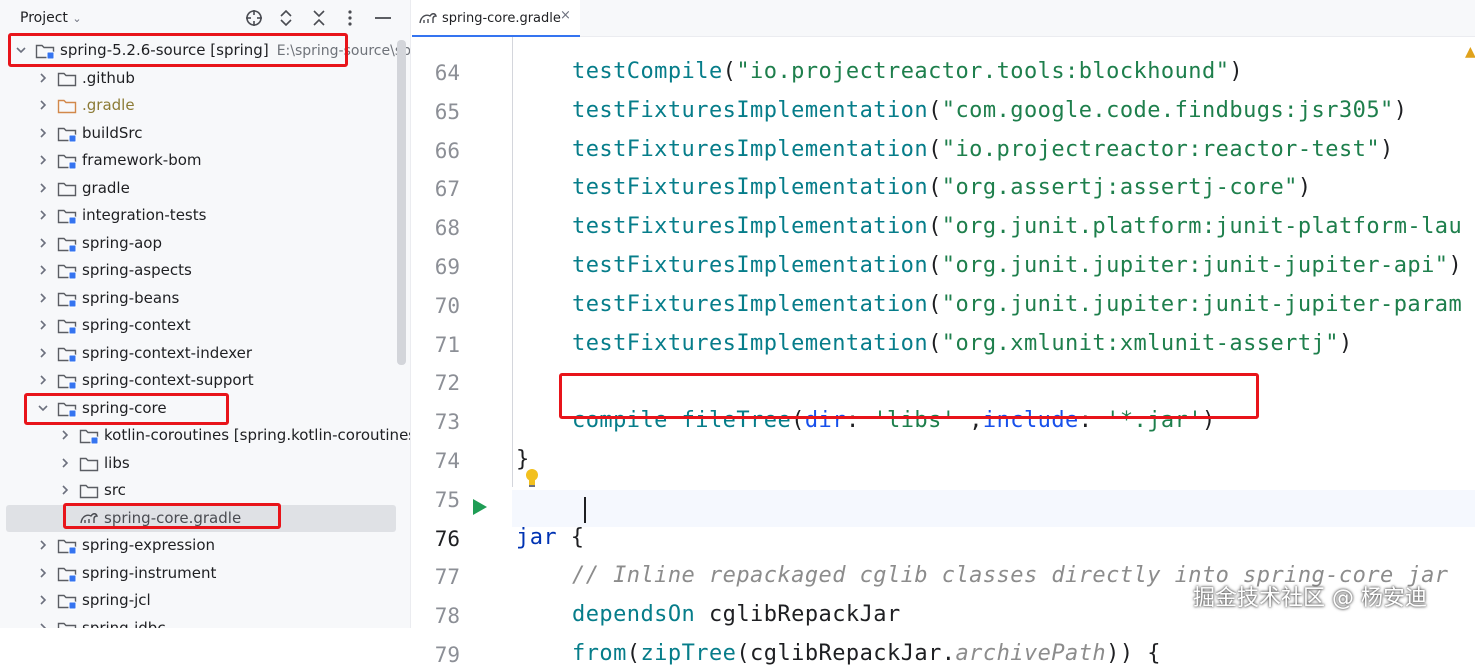 The image size is (1475, 667). What do you see at coordinates (319, 18) in the screenshot?
I see `collapse-all-icon` at bounding box center [319, 18].